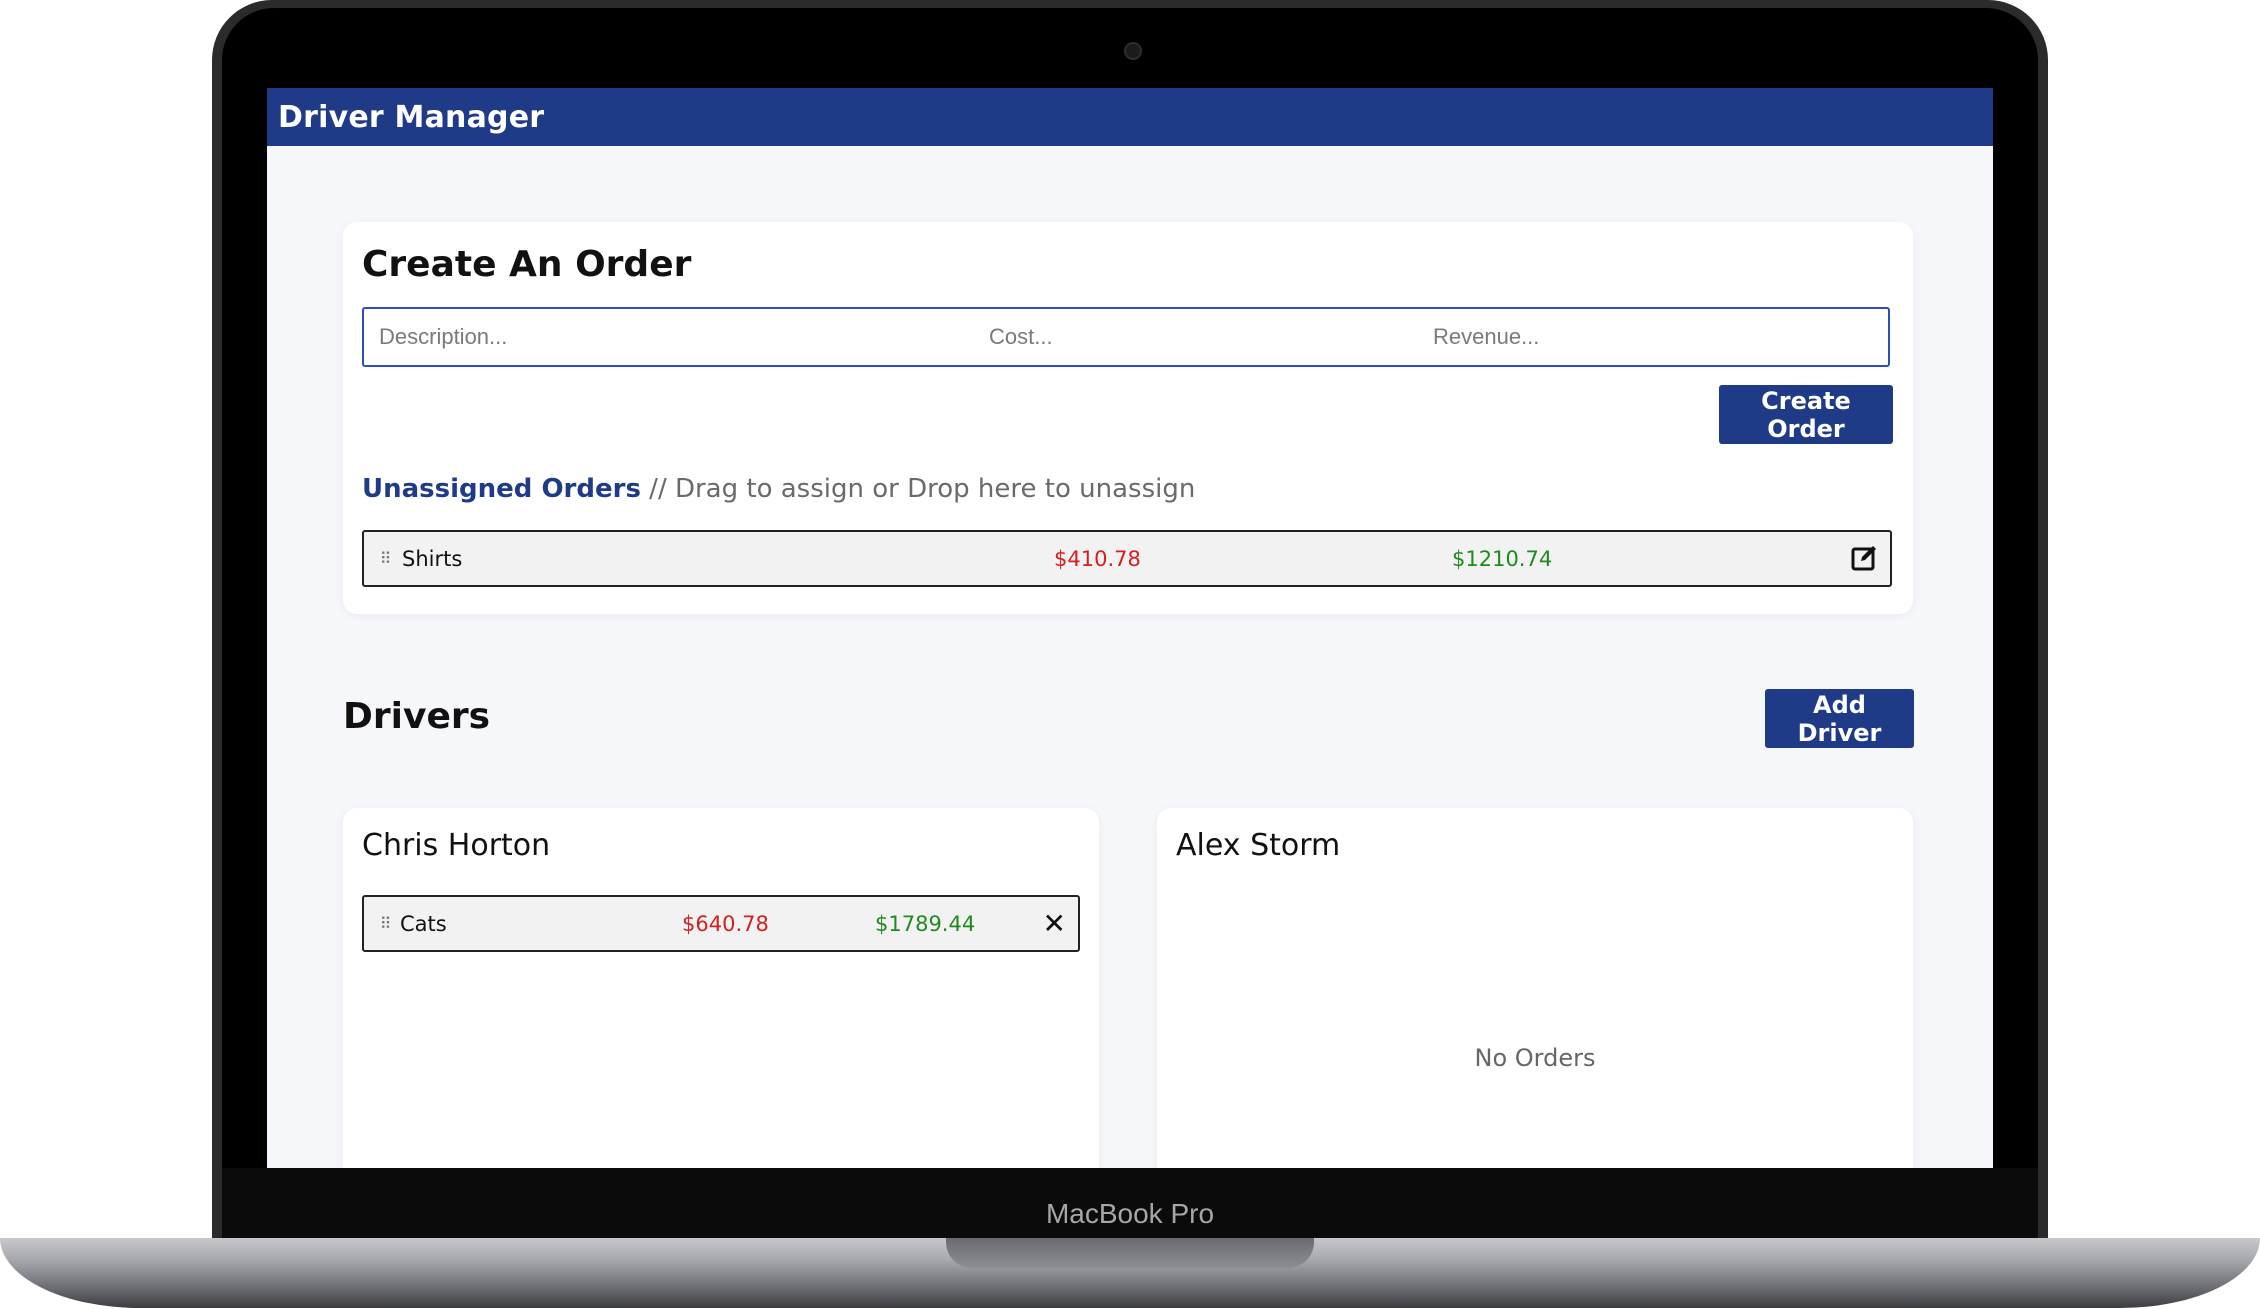 The image size is (2260, 1309). I want to click on unassigned-order-row: ⠿ Shirts $410.78 $1210.74, so click(1127, 558).